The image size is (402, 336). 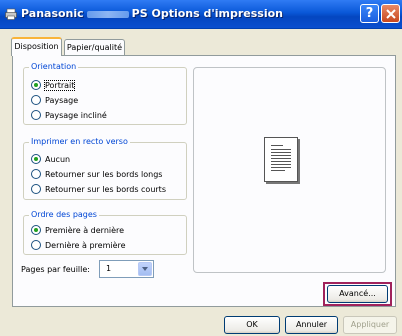 I want to click on help-icon: ?, so click(x=369, y=13).